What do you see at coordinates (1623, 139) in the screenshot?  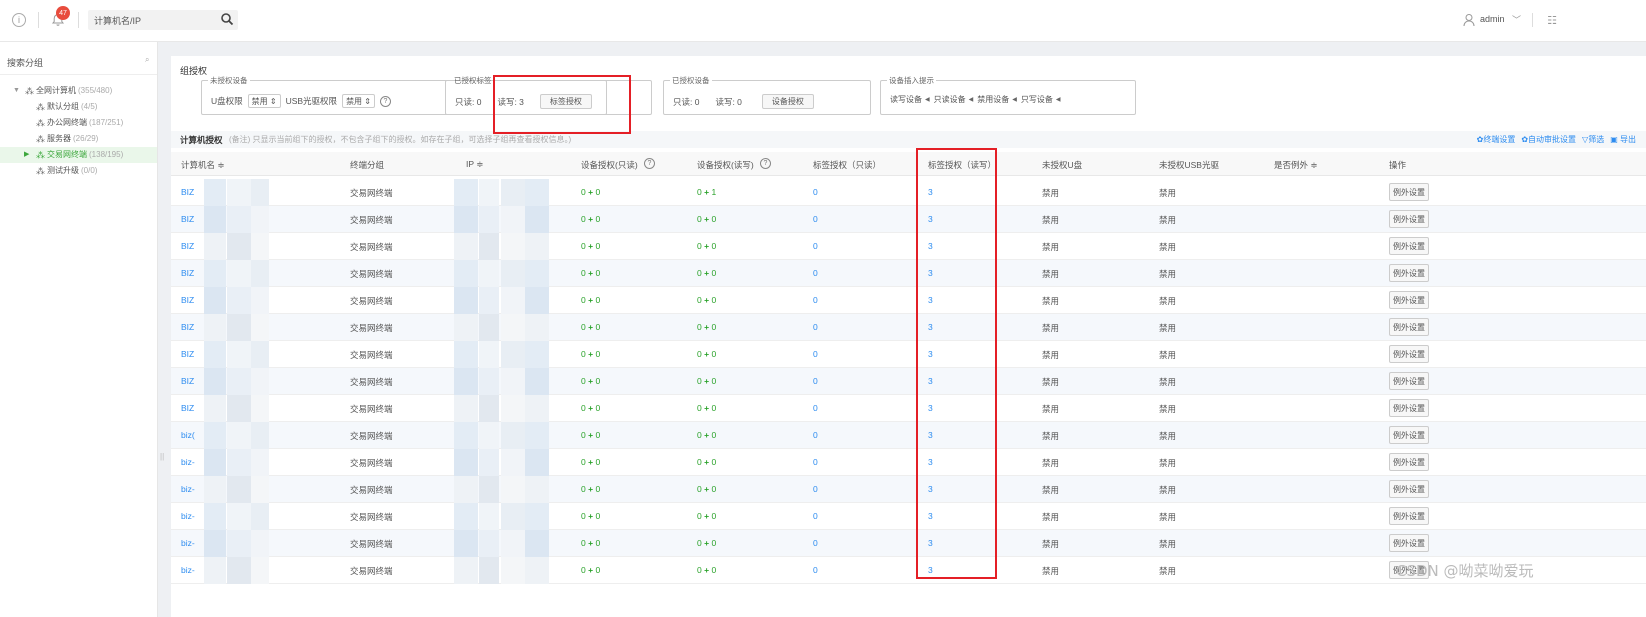 I see `export-link: ▣ 导出` at bounding box center [1623, 139].